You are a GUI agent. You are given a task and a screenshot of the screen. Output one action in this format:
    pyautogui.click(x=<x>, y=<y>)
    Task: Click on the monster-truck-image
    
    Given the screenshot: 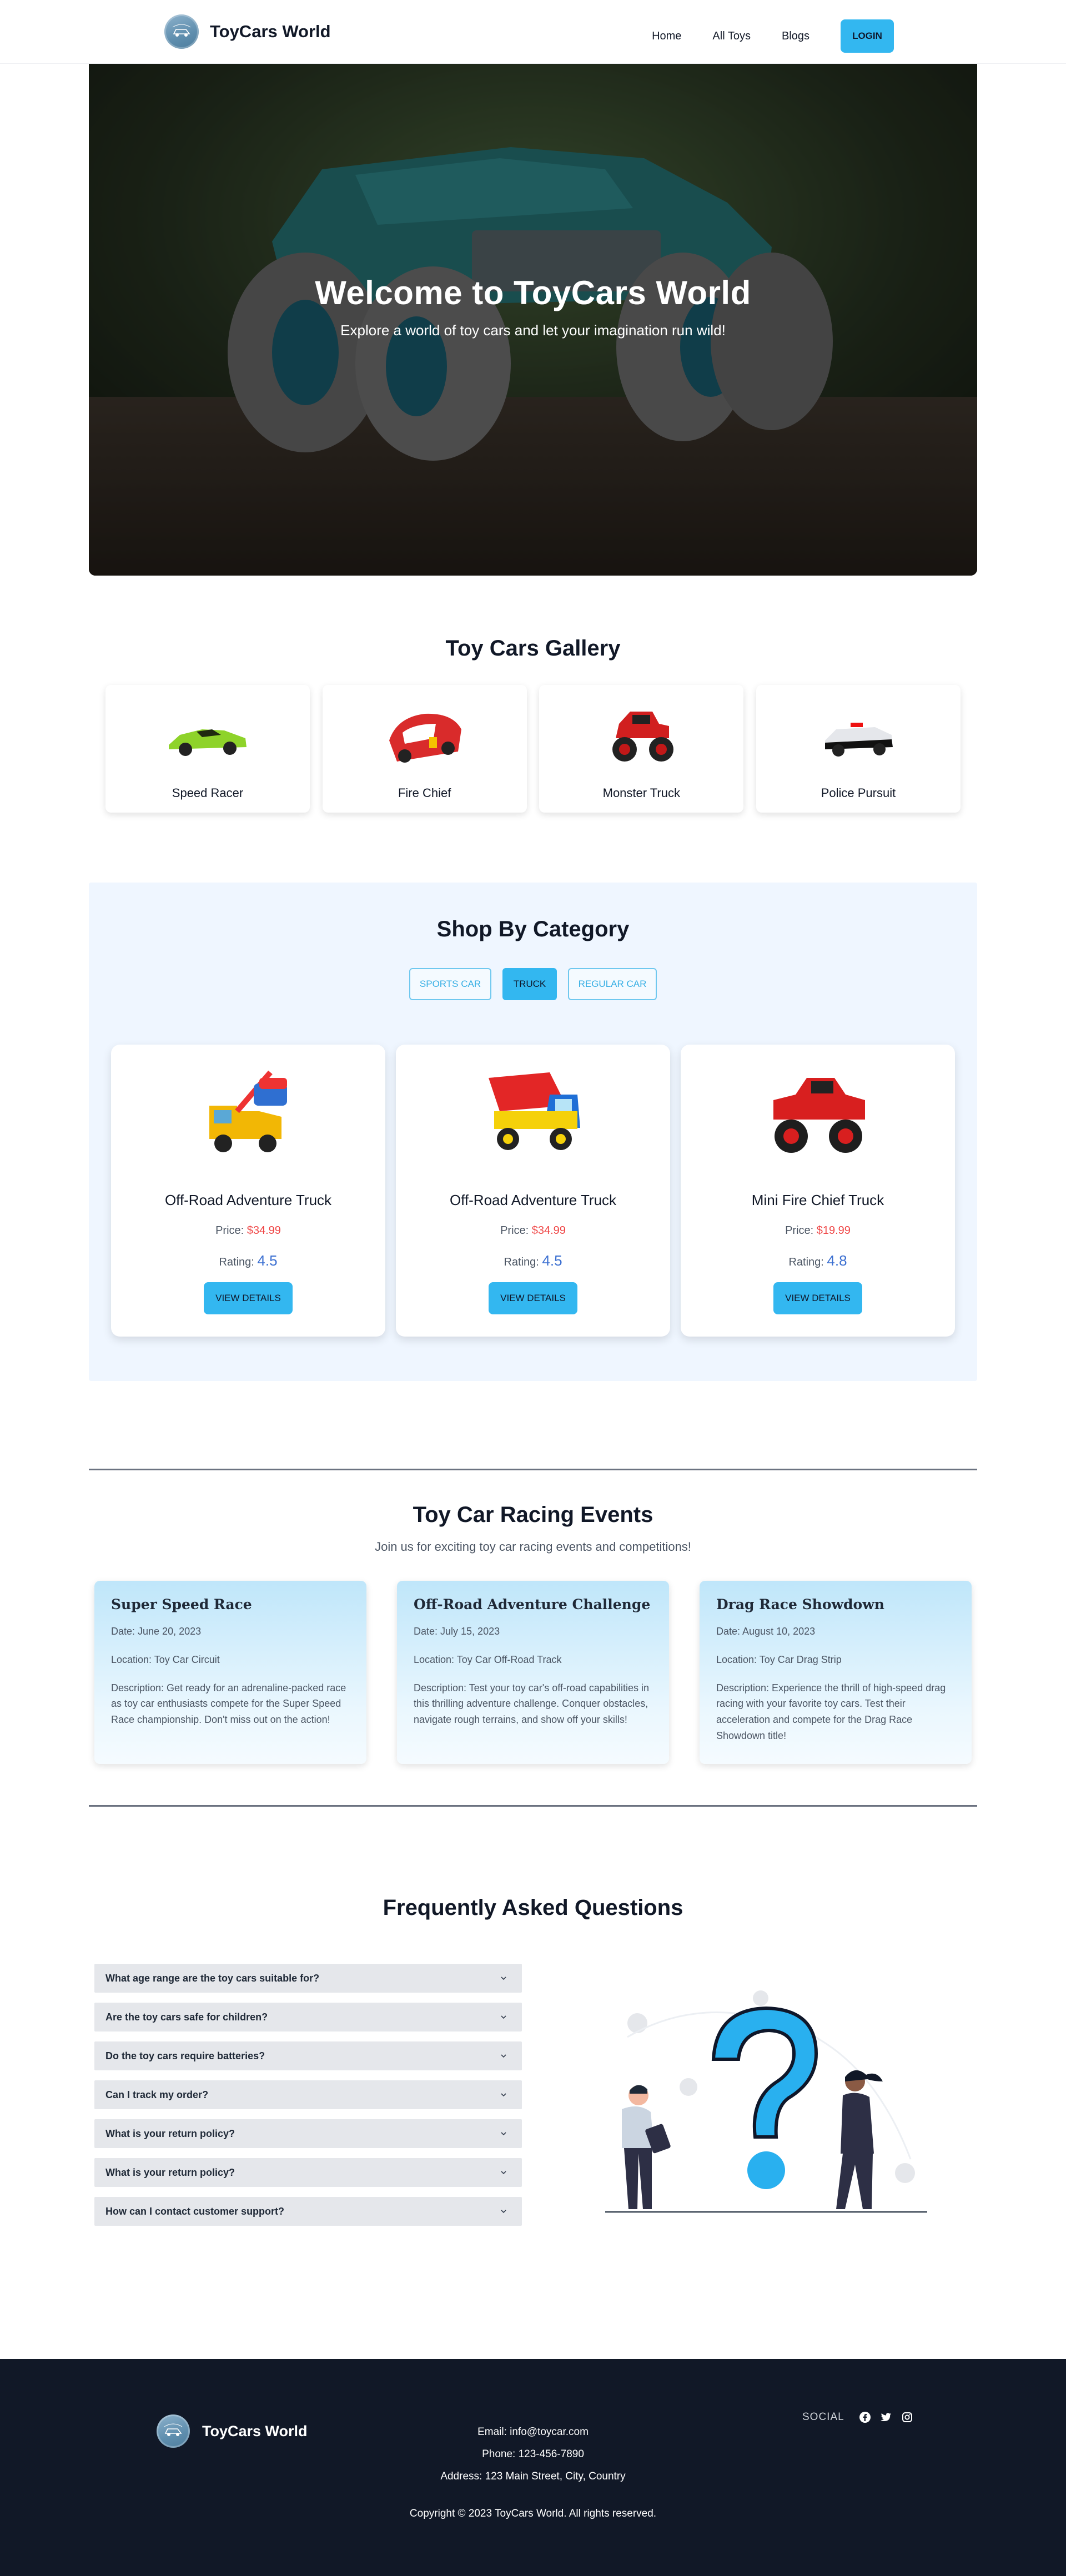 What is the action you would take?
    pyautogui.click(x=643, y=737)
    